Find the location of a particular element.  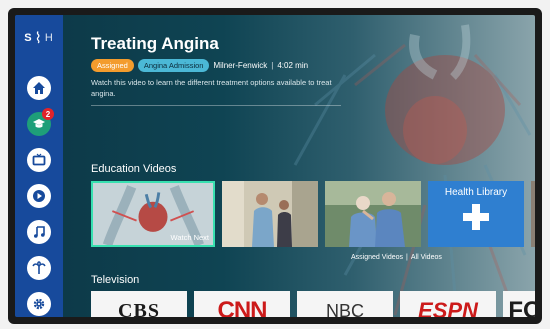

header-divider is located at coordinates (216, 105).